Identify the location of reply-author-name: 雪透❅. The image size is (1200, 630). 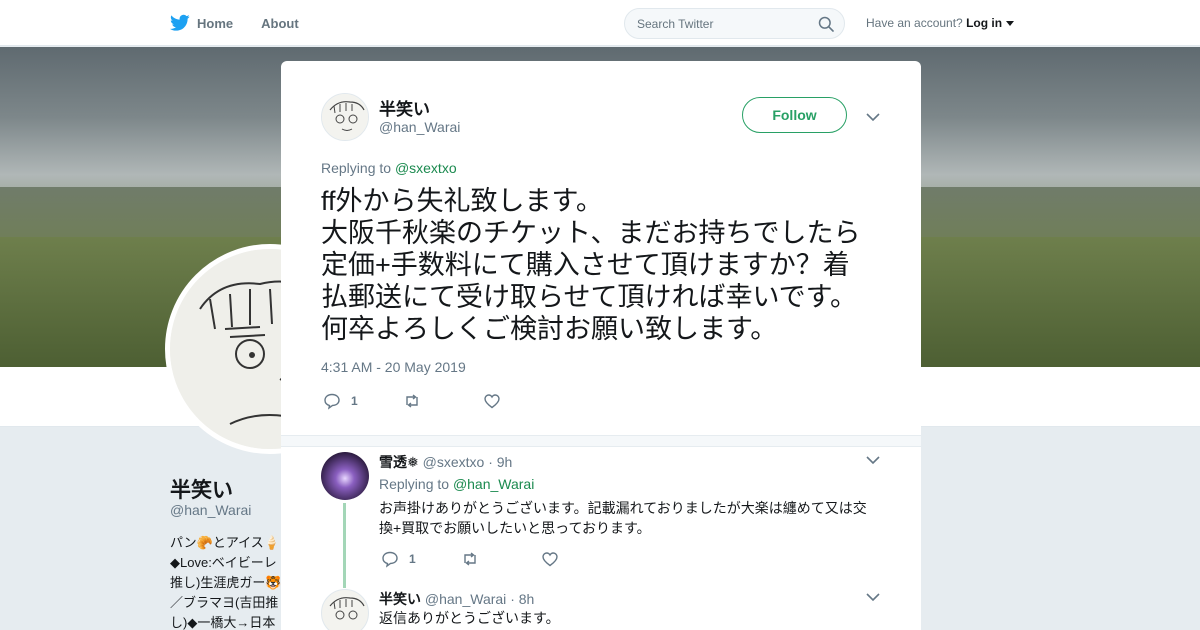
(399, 462).